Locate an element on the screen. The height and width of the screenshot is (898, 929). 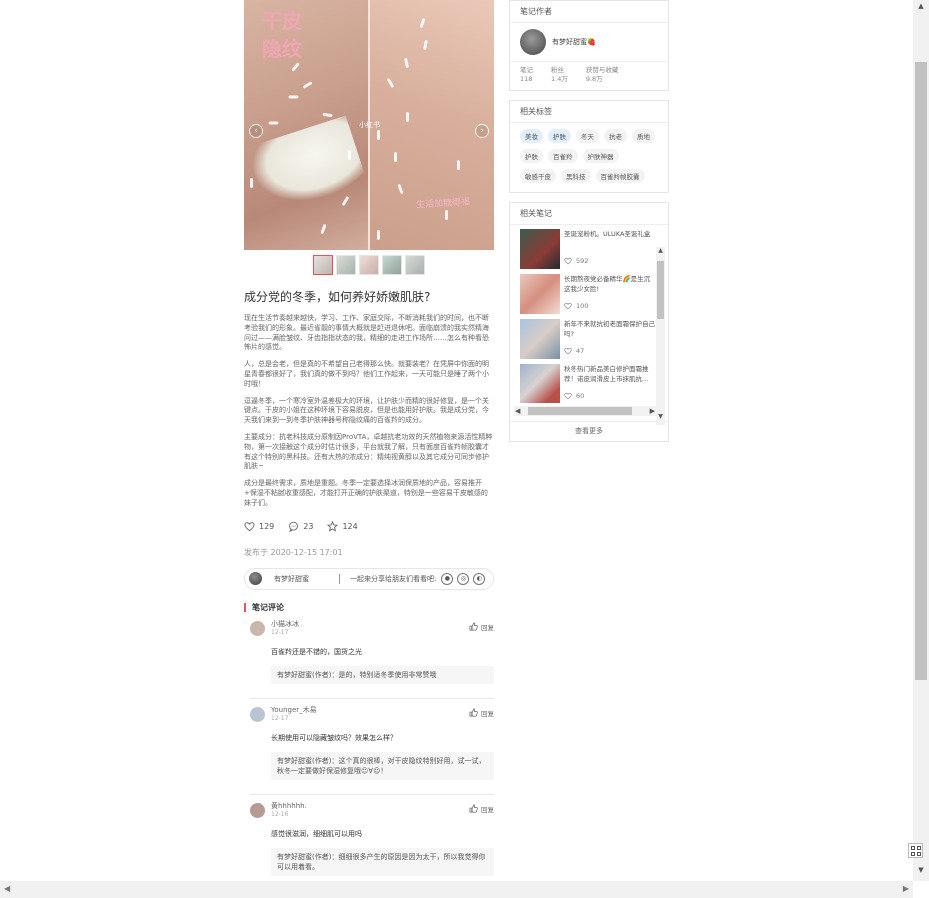
related-note-item: 圣诞宠粉机。ULUKA圣诞礼盒 592 is located at coordinates (588, 249).